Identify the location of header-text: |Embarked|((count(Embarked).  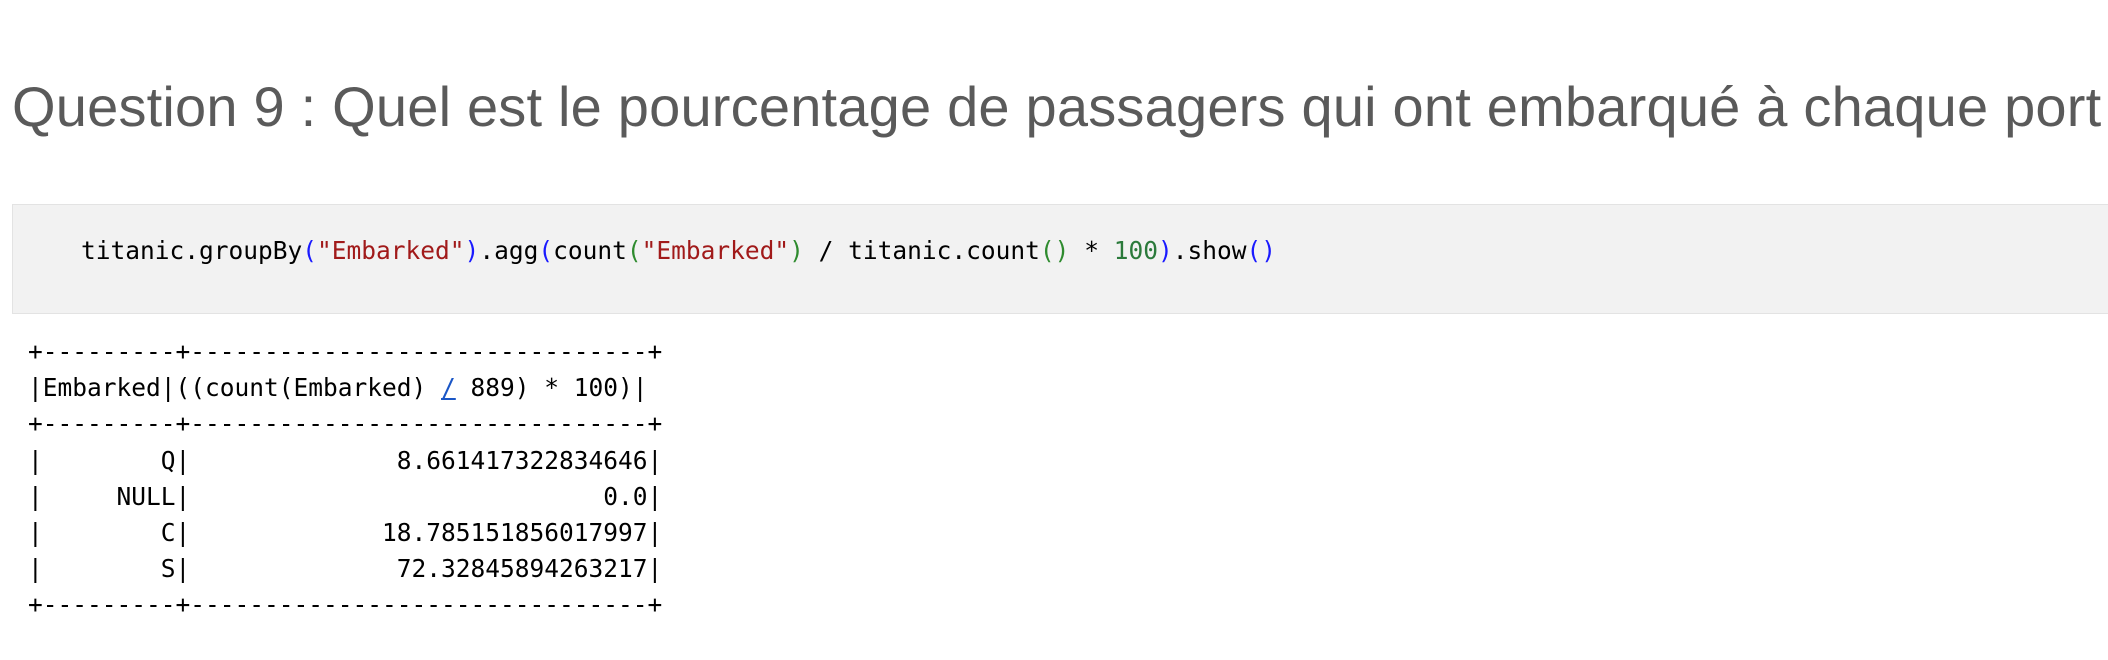
(235, 388).